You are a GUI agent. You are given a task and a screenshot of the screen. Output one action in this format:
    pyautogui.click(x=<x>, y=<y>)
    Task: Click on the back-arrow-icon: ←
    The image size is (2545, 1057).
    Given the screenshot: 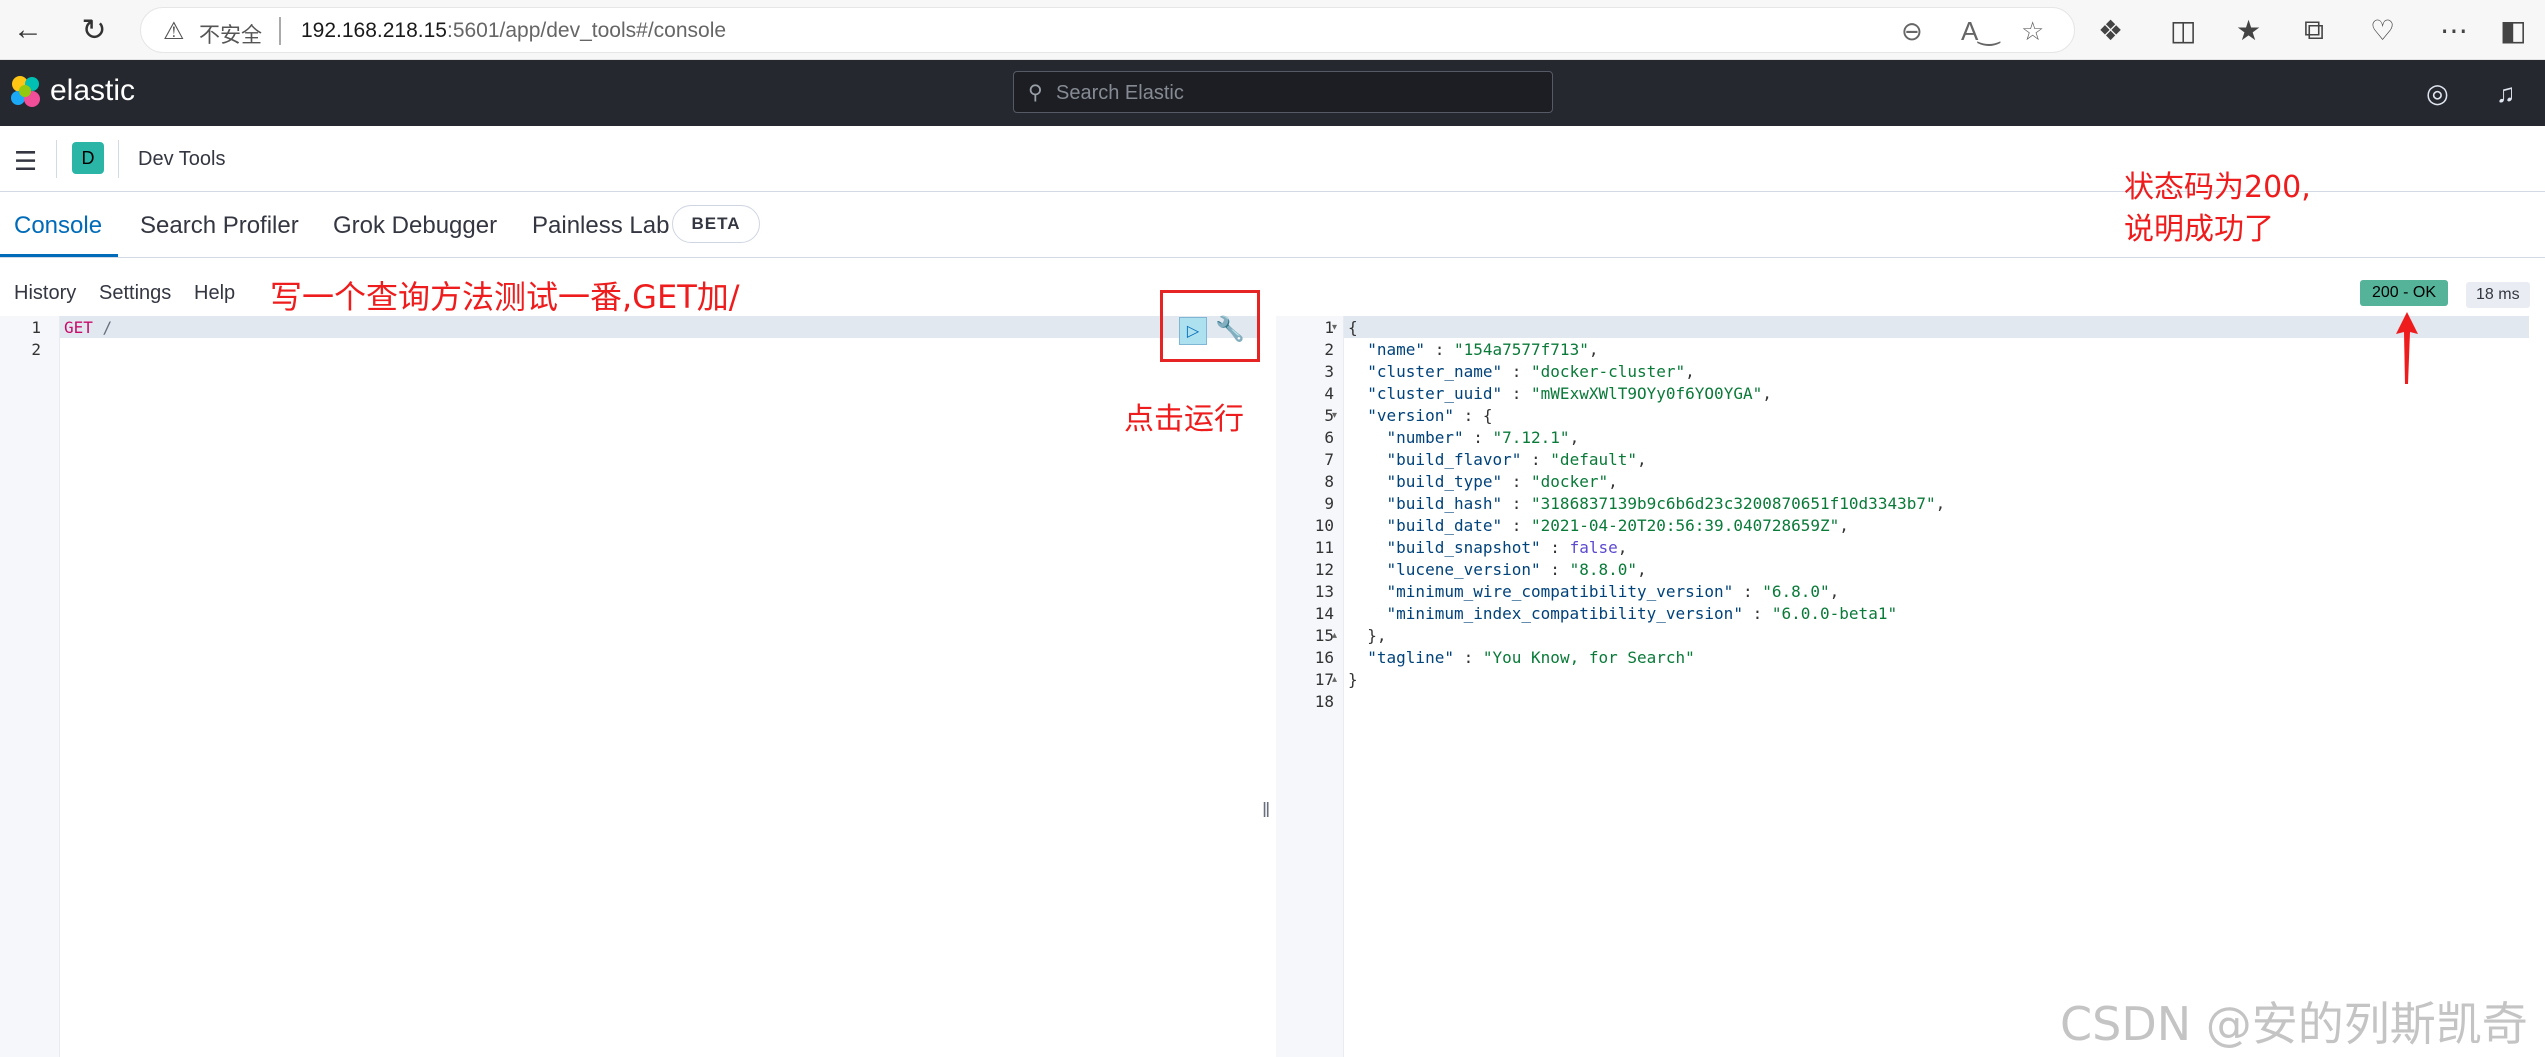 What is the action you would take?
    pyautogui.click(x=28, y=30)
    